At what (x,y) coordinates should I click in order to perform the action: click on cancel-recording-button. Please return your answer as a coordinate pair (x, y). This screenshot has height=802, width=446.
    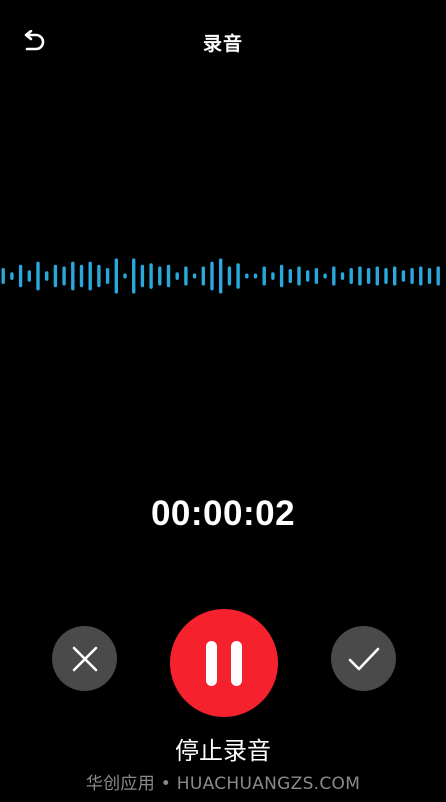
    Looking at the image, I should click on (84, 658).